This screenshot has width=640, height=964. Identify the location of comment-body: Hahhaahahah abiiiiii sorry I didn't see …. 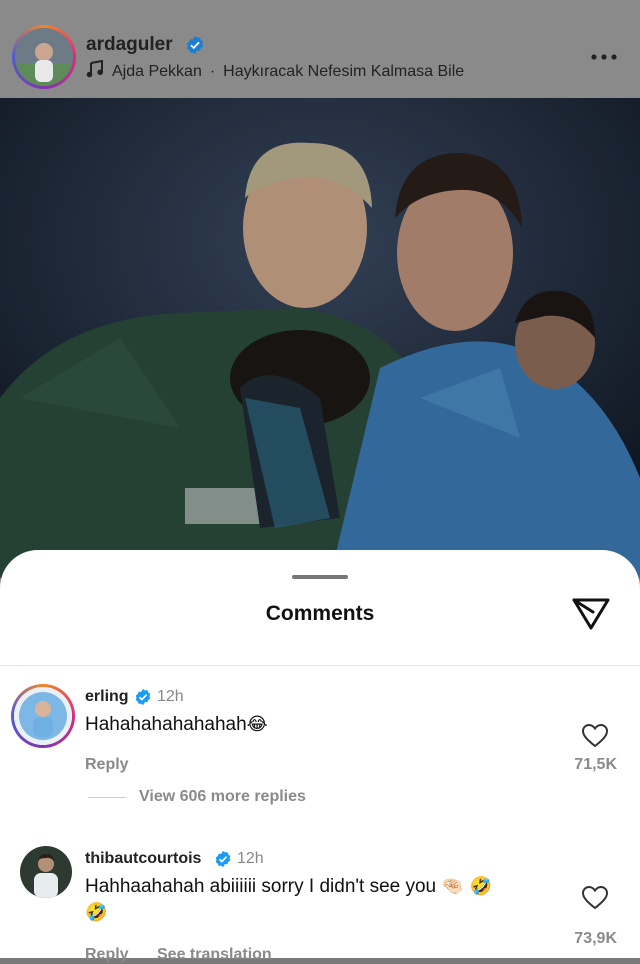
(261, 886).